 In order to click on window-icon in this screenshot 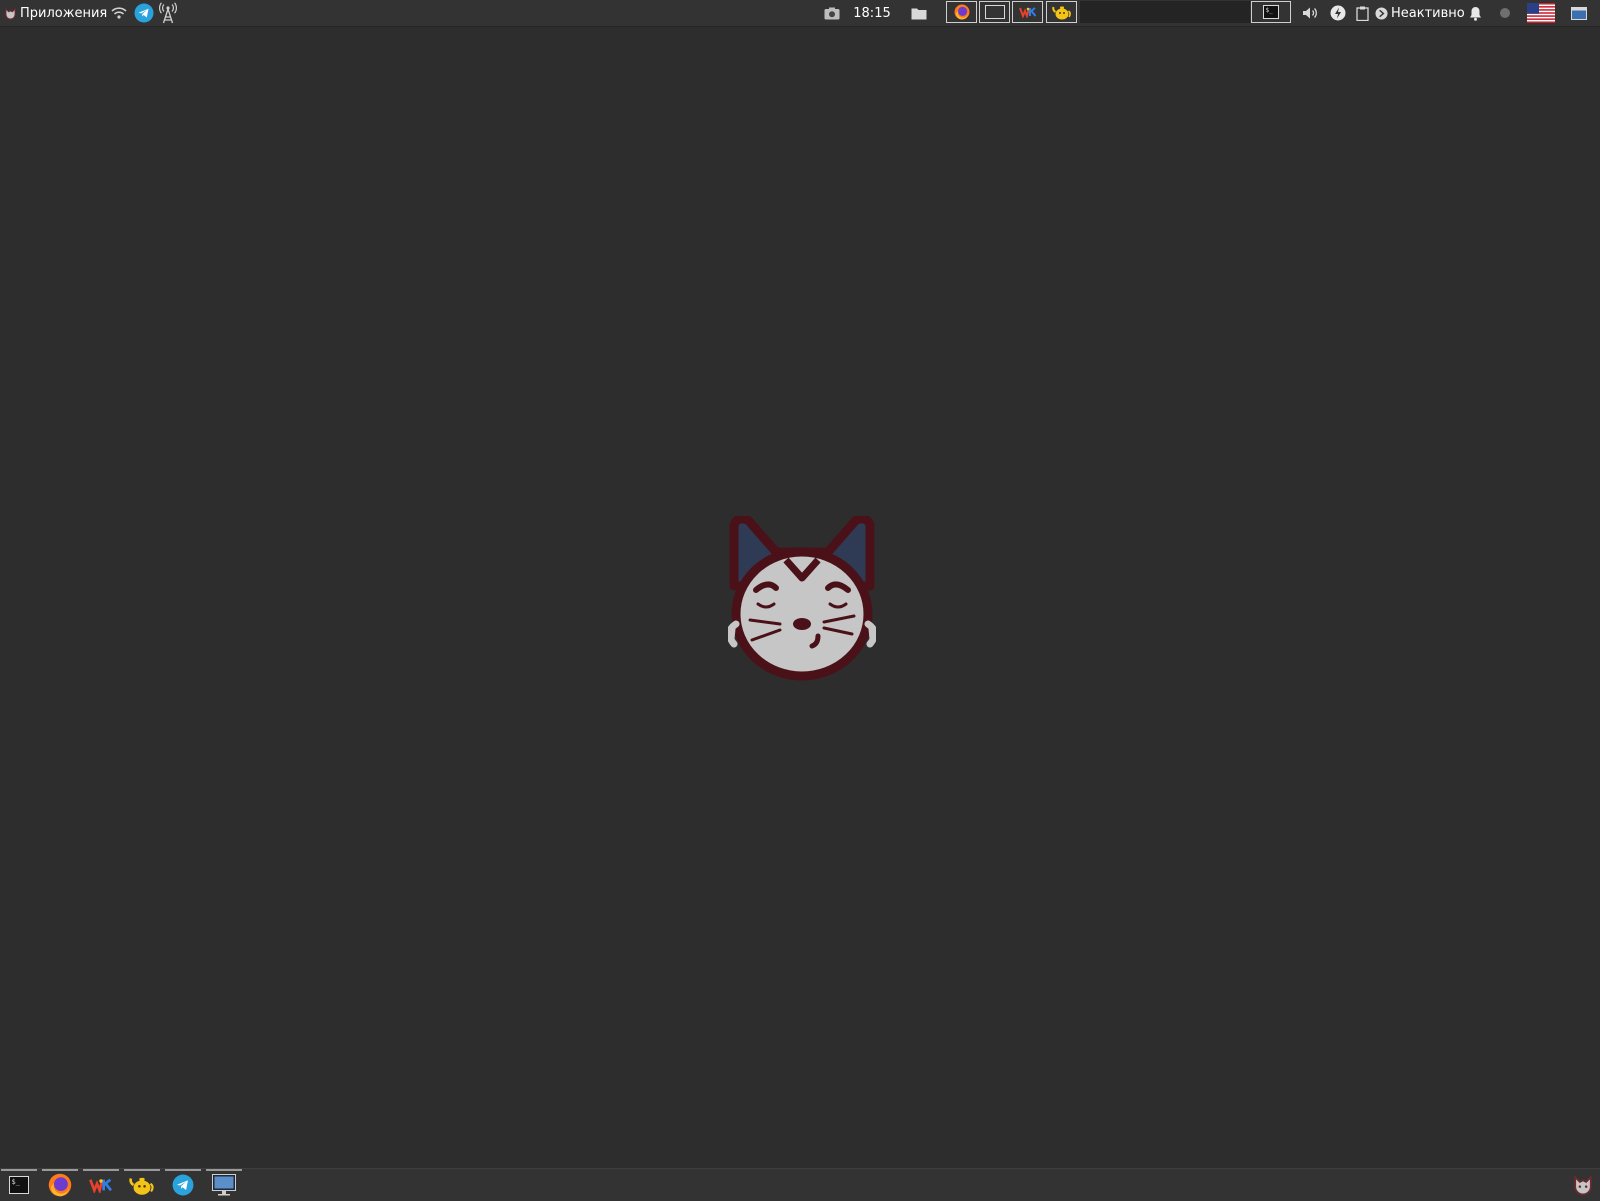, I will do `click(994, 12)`.